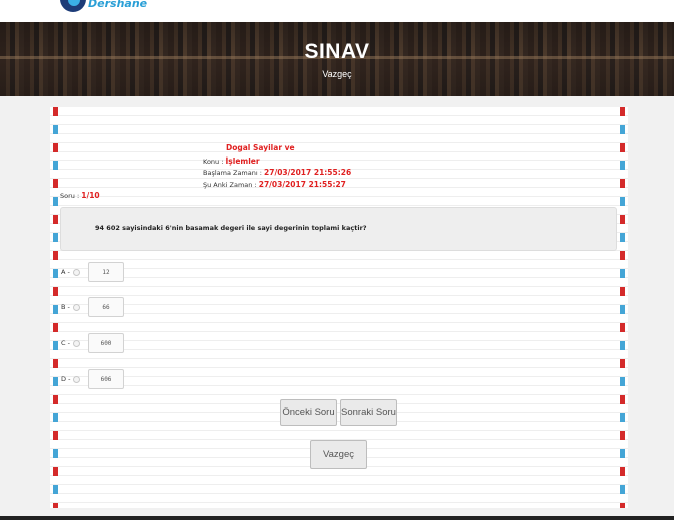  What do you see at coordinates (230, 185) in the screenshot?
I see `current-time-label: Şu Anki Zaman :` at bounding box center [230, 185].